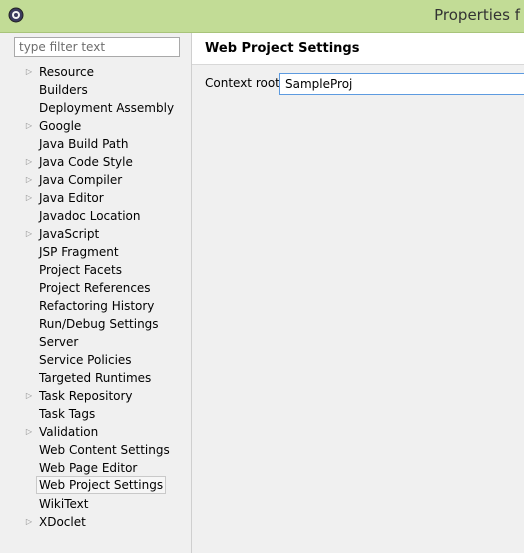 The width and height of the screenshot is (524, 553). I want to click on tree-item: Javadoc Location, so click(95, 216).